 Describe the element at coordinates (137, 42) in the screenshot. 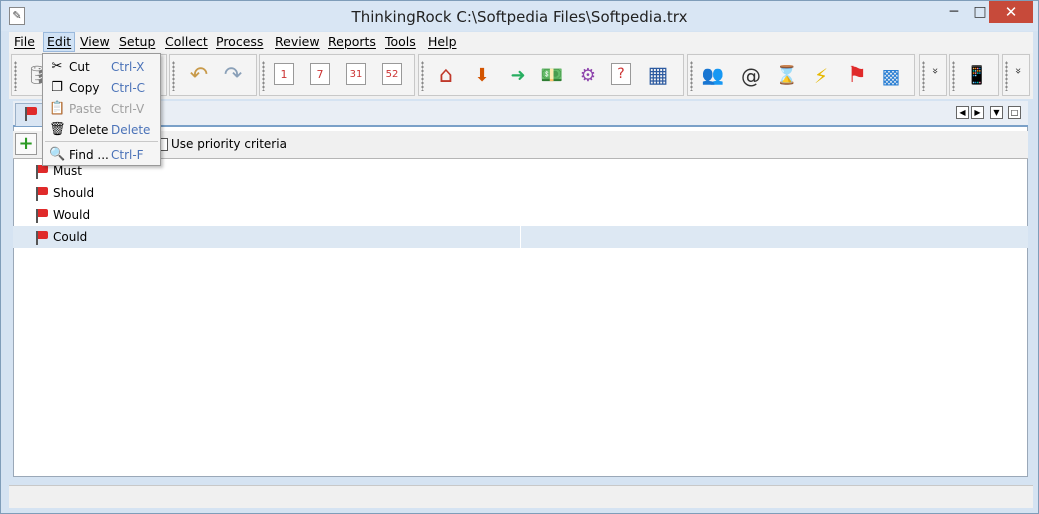

I see `menu-setup: Setup` at that location.